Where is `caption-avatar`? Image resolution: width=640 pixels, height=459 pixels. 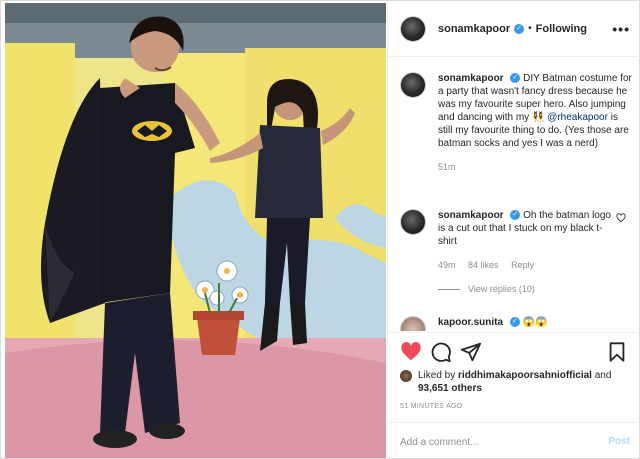 caption-avatar is located at coordinates (413, 85).